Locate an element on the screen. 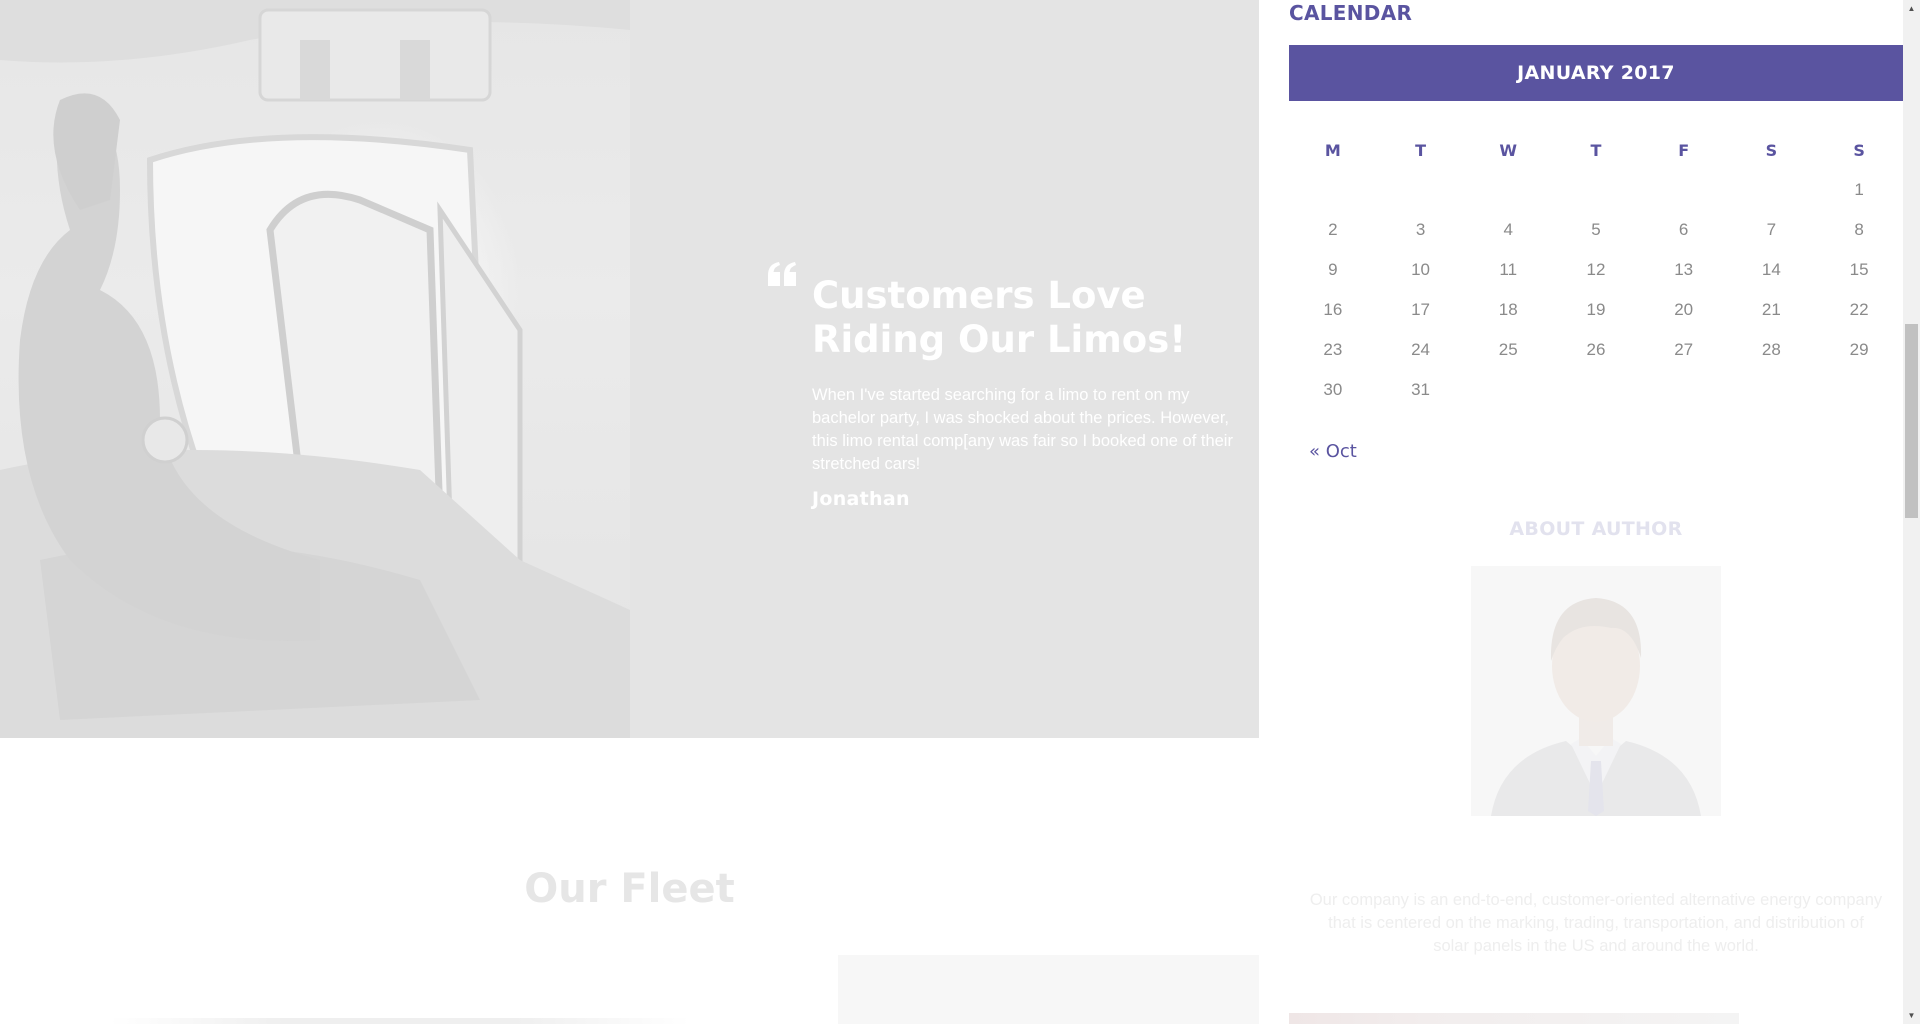 The height and width of the screenshot is (1024, 1920). weekday-header: M is located at coordinates (1332, 150).